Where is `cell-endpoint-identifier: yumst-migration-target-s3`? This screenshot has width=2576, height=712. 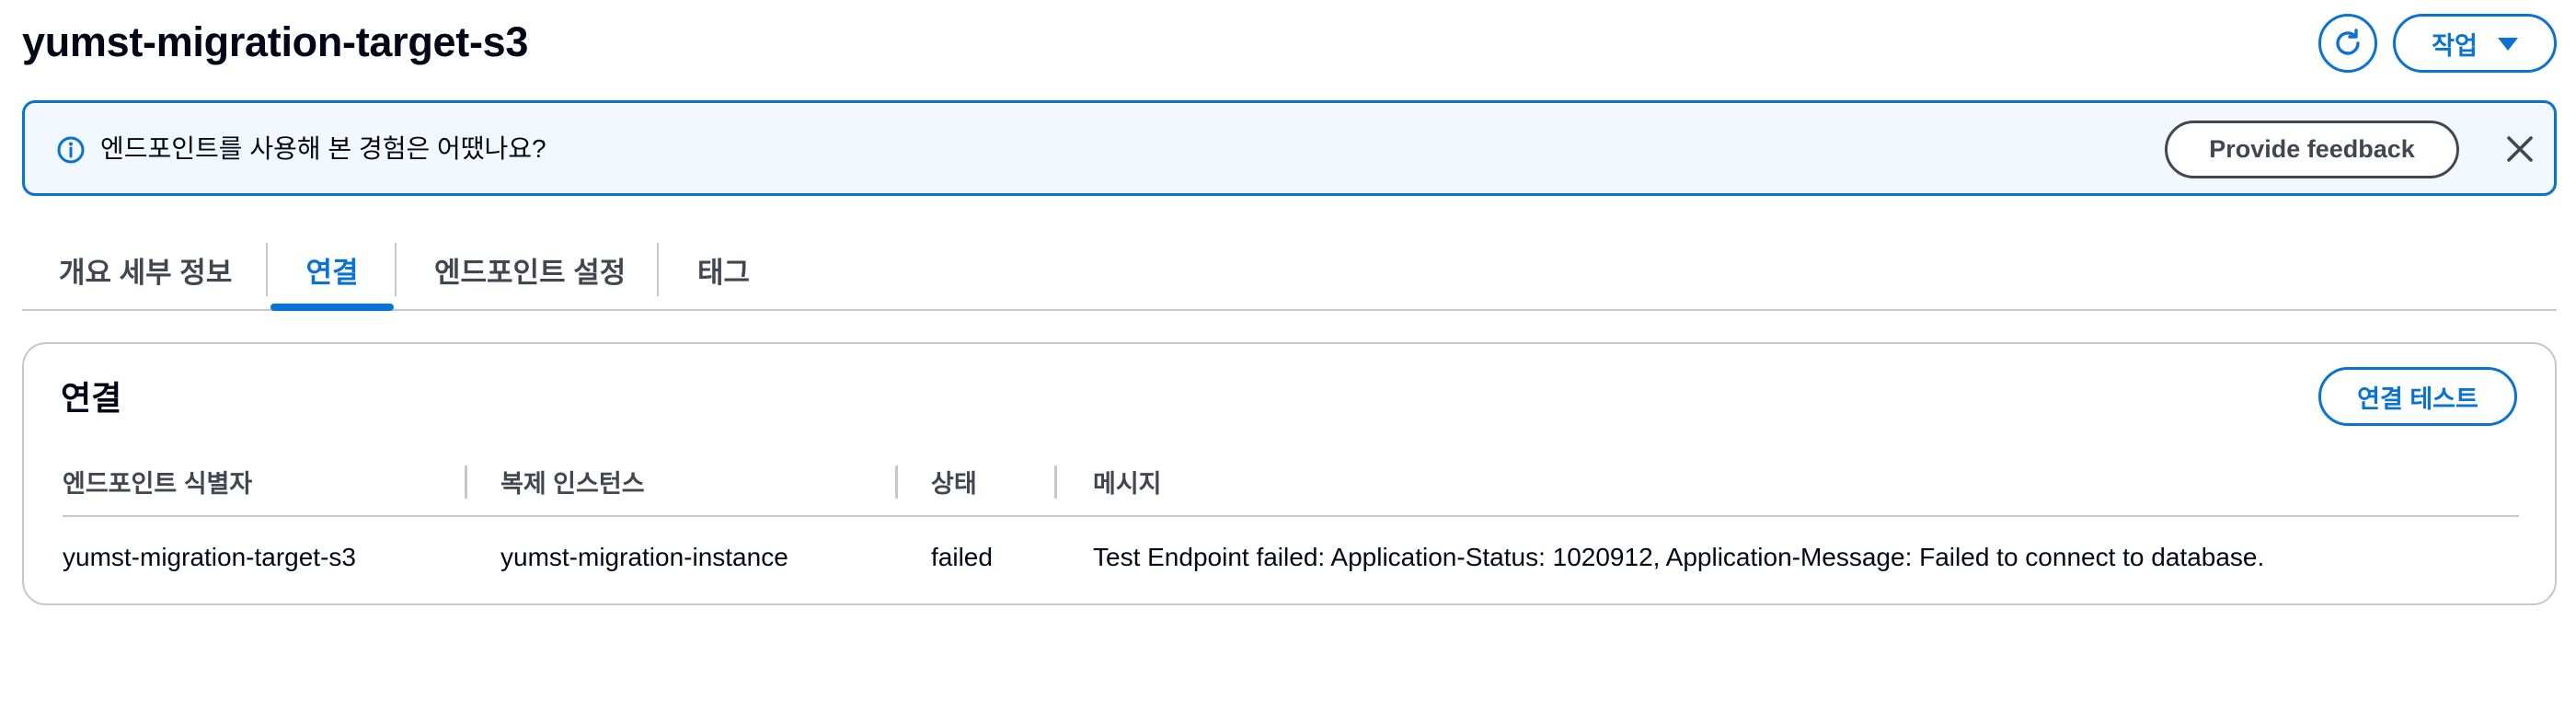
cell-endpoint-identifier: yumst-migration-target-s3 is located at coordinates (209, 557).